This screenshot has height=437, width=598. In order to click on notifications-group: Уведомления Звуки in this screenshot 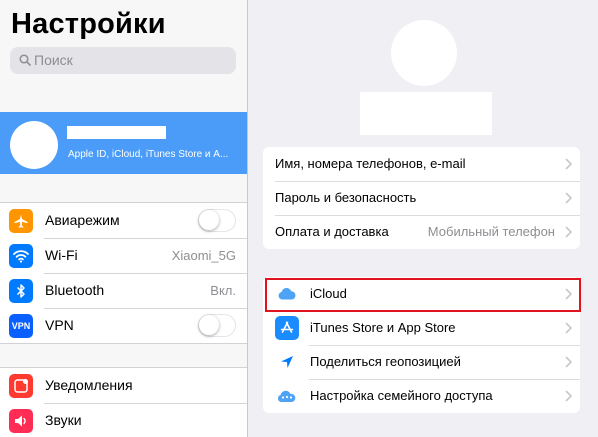, I will do `click(123, 402)`.